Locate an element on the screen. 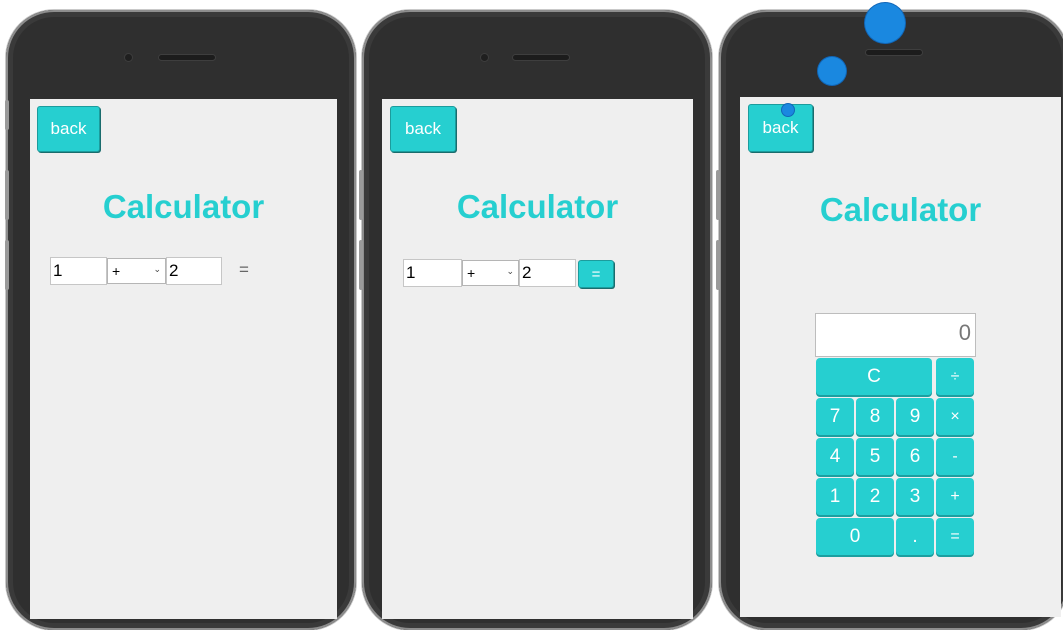 The height and width of the screenshot is (630, 1063). clear-button: C is located at coordinates (874, 376).